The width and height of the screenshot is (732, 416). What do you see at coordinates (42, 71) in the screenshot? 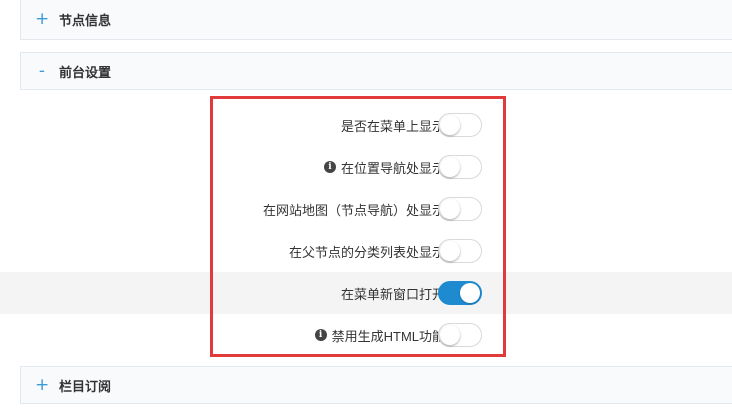
I see `minus-icon: -` at bounding box center [42, 71].